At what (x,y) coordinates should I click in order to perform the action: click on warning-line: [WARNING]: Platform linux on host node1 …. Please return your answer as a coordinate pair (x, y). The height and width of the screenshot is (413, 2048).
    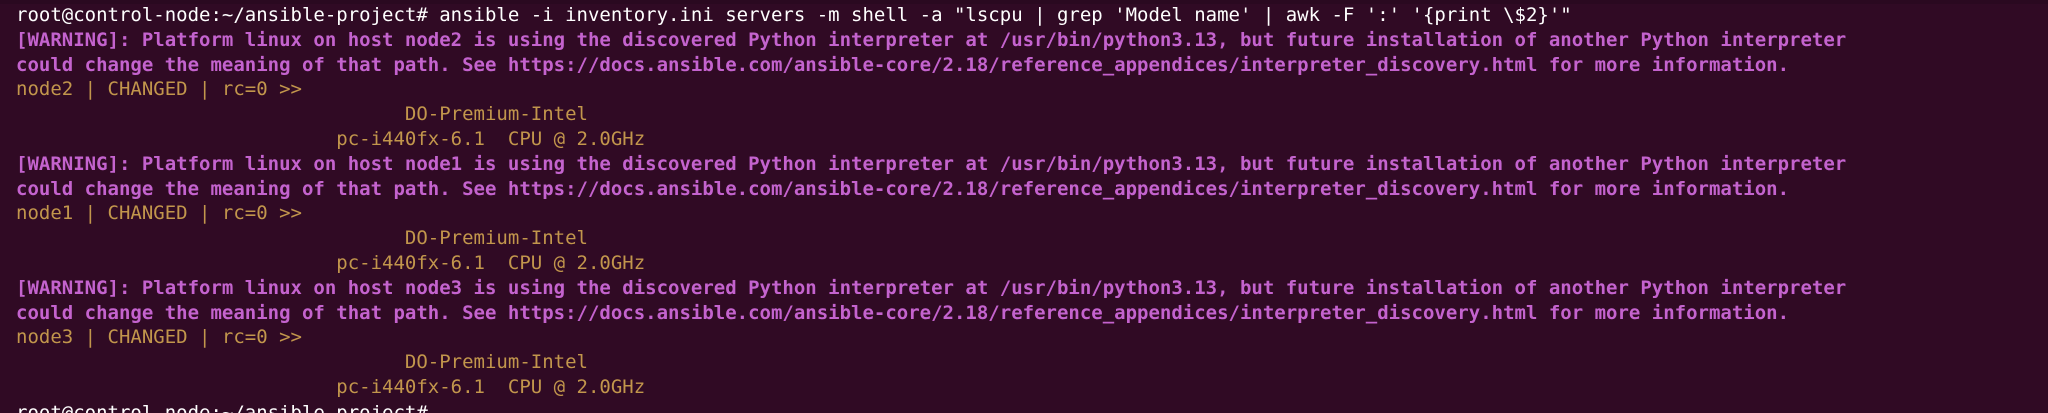
    Looking at the image, I should click on (931, 163).